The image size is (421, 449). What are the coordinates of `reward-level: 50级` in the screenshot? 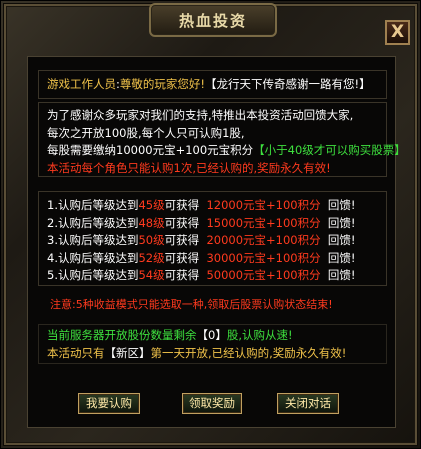 It's located at (151, 240).